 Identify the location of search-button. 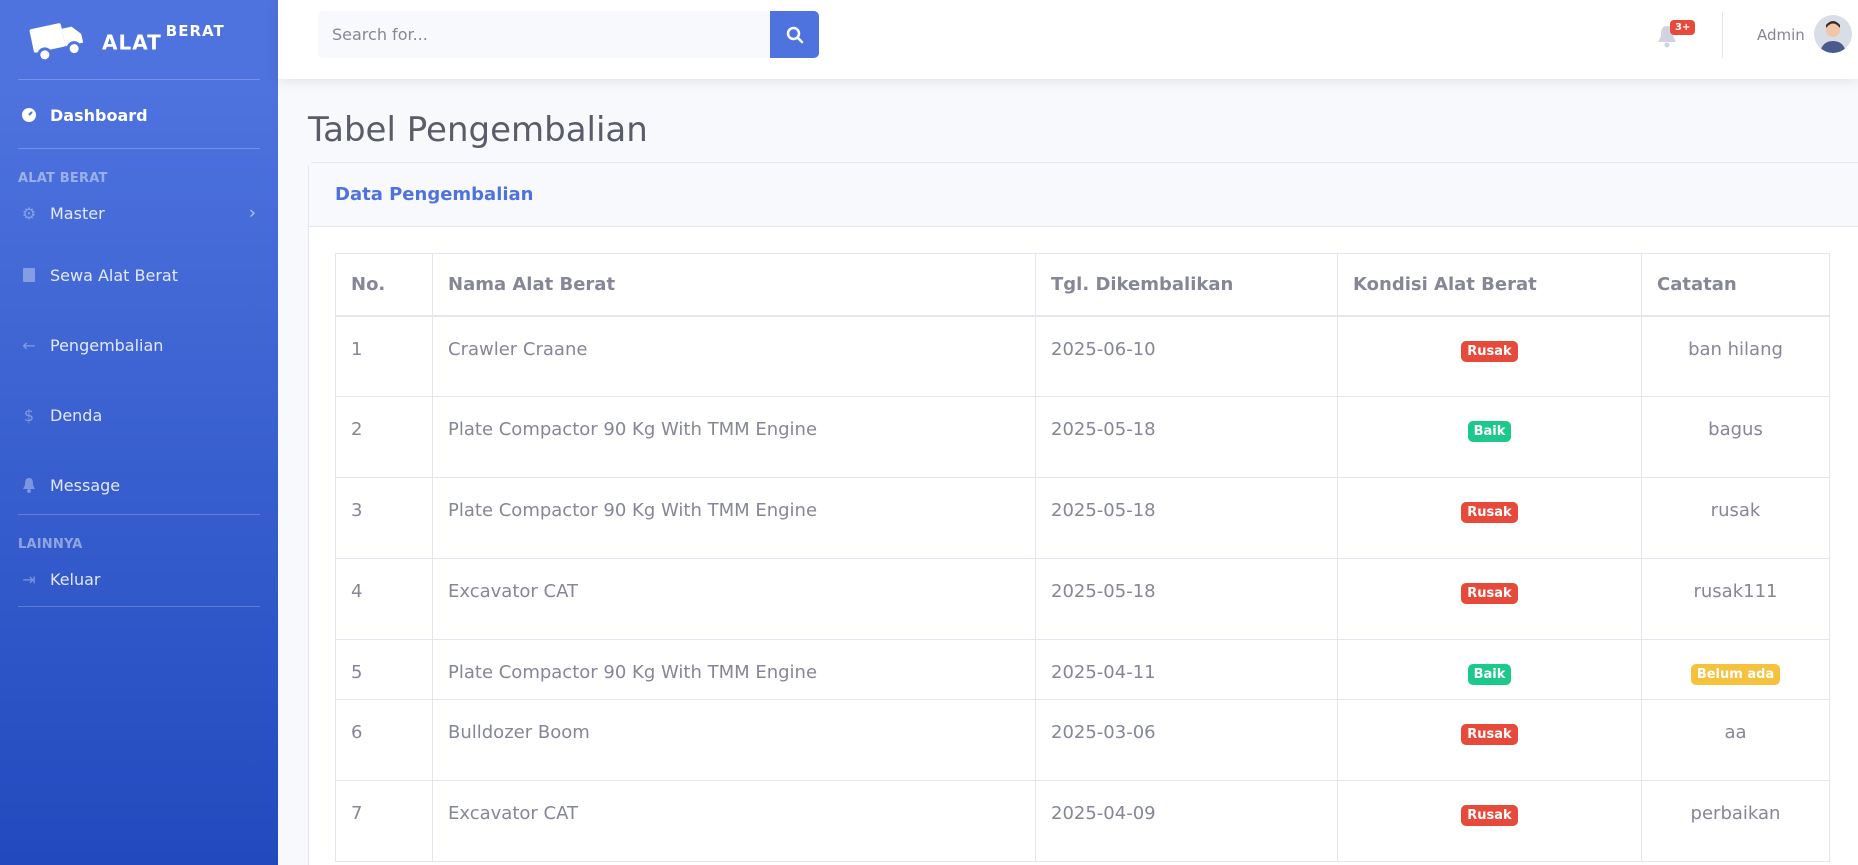
(794, 34).